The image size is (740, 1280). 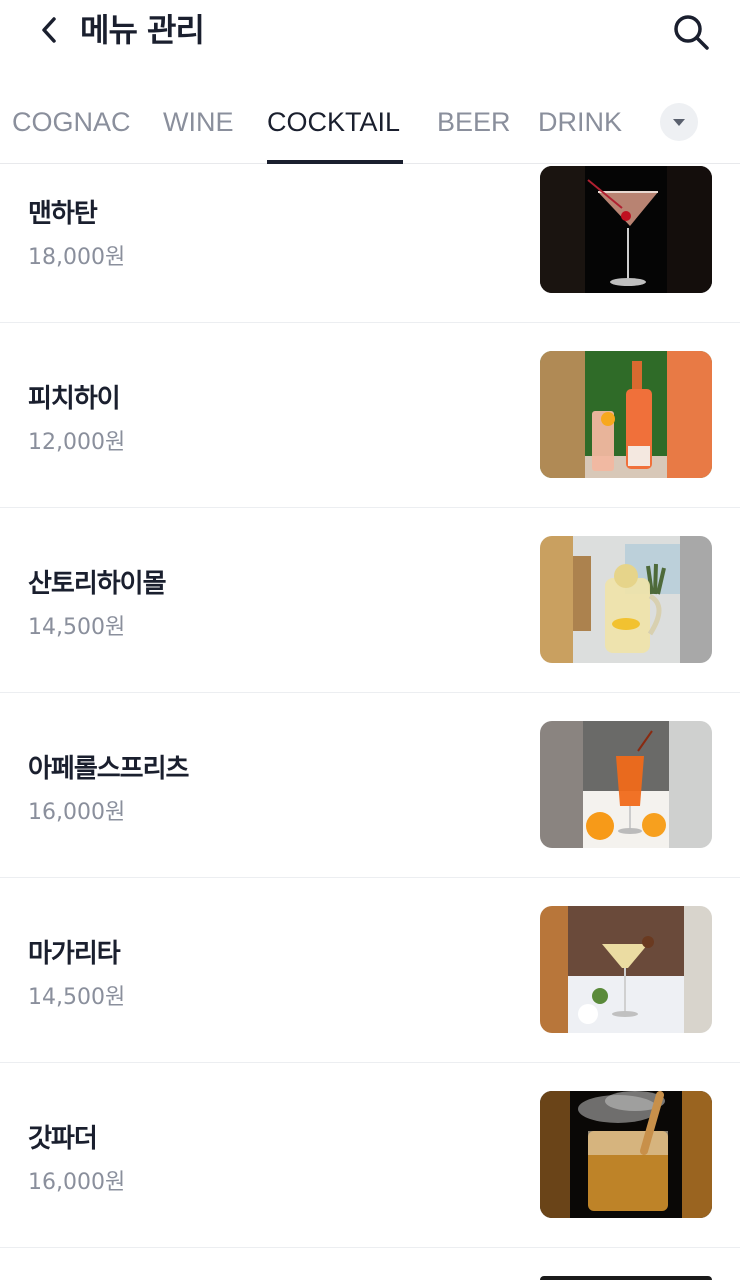 I want to click on menu-item-name: 산토리하이몰, so click(x=97, y=584).